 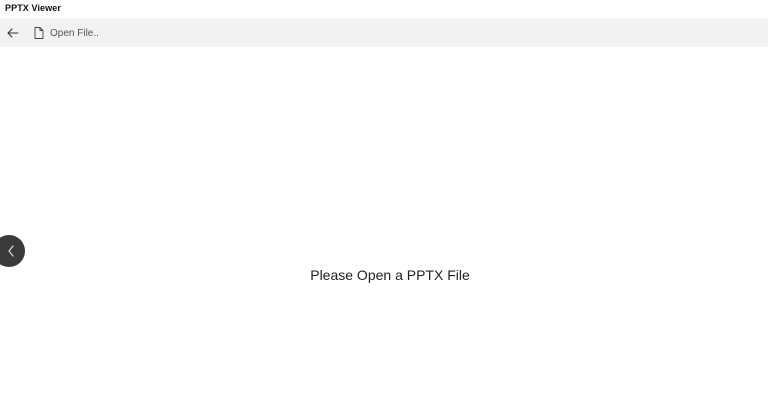 What do you see at coordinates (385, 9) in the screenshot?
I see `title-bar: PPTX Viewer` at bounding box center [385, 9].